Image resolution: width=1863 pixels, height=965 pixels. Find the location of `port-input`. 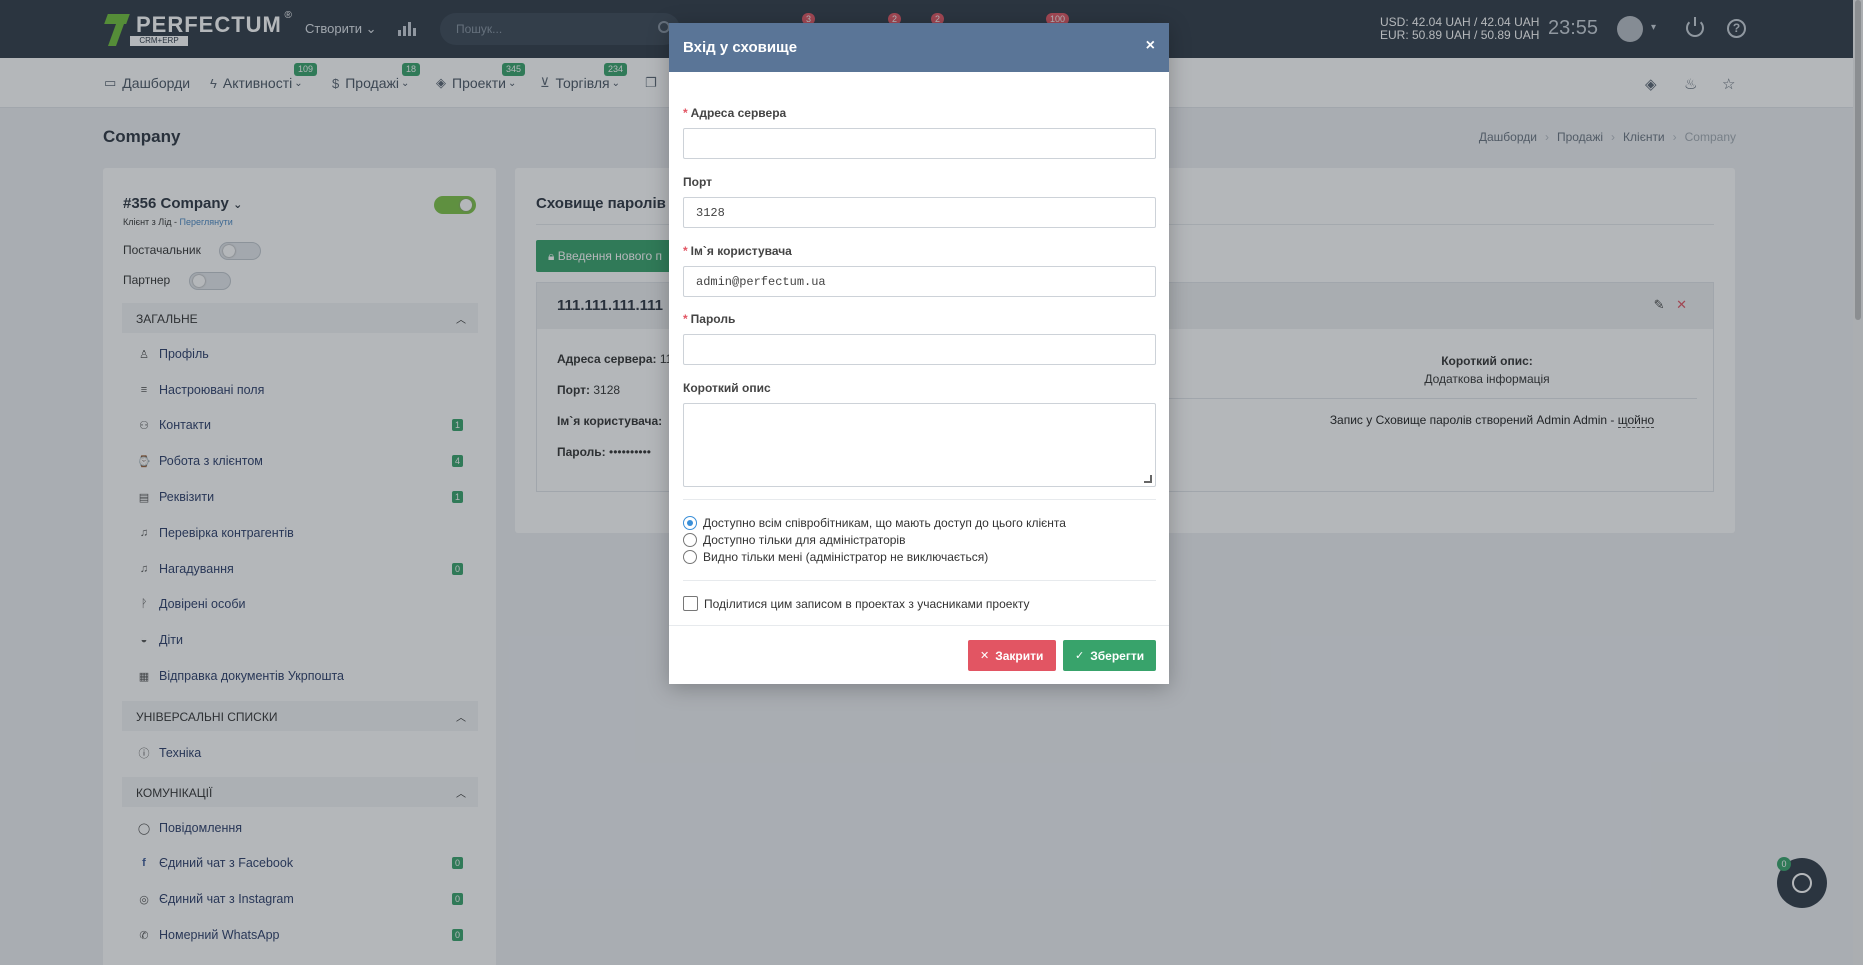

port-input is located at coordinates (919, 212).